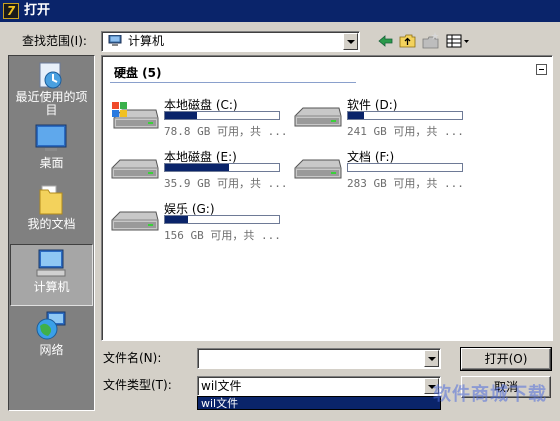 The image size is (560, 421). Describe the element at coordinates (51, 137) in the screenshot. I see `desktop-icon` at that location.